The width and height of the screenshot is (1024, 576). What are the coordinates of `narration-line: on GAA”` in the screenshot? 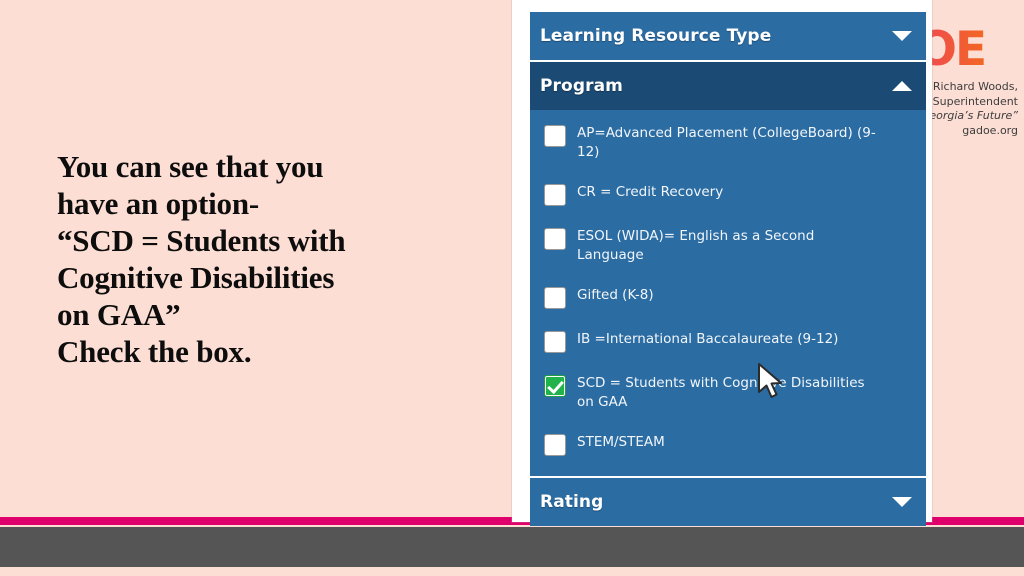 It's located at (119, 314).